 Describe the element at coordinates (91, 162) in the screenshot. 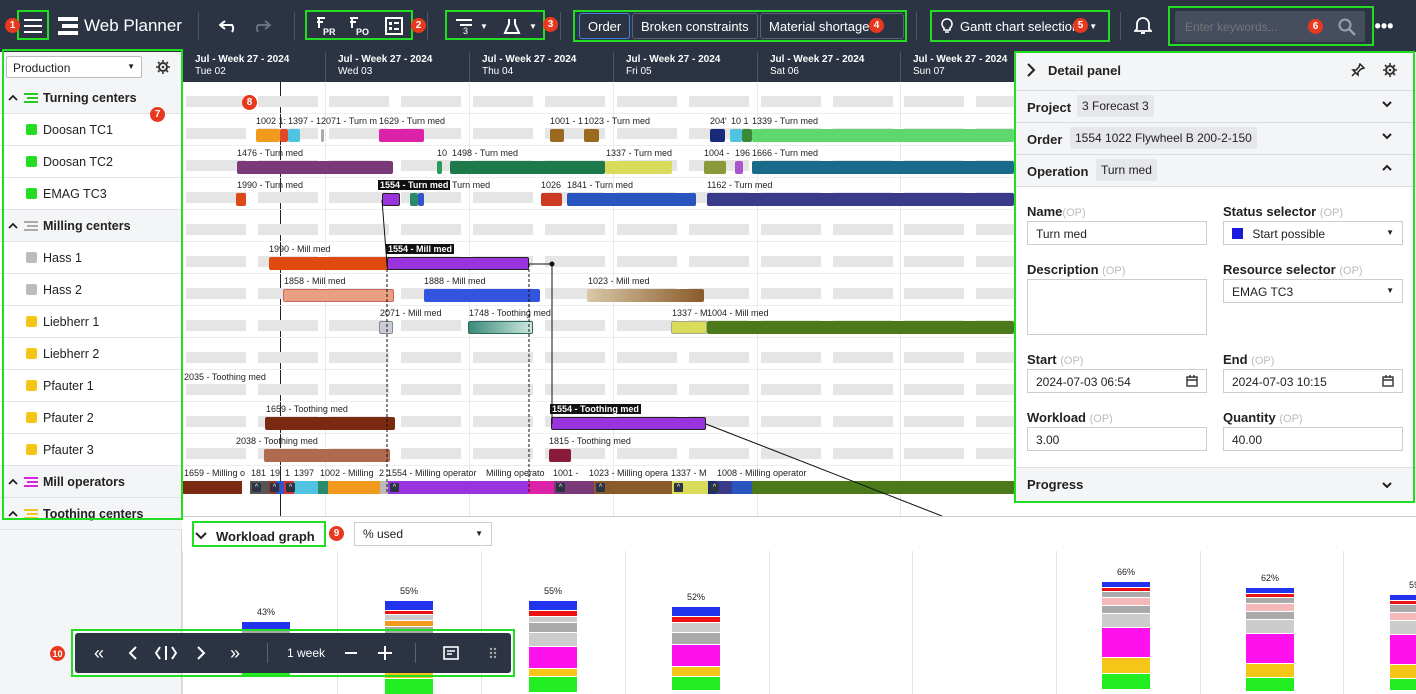

I see `resource-row: Doosan TC2` at that location.